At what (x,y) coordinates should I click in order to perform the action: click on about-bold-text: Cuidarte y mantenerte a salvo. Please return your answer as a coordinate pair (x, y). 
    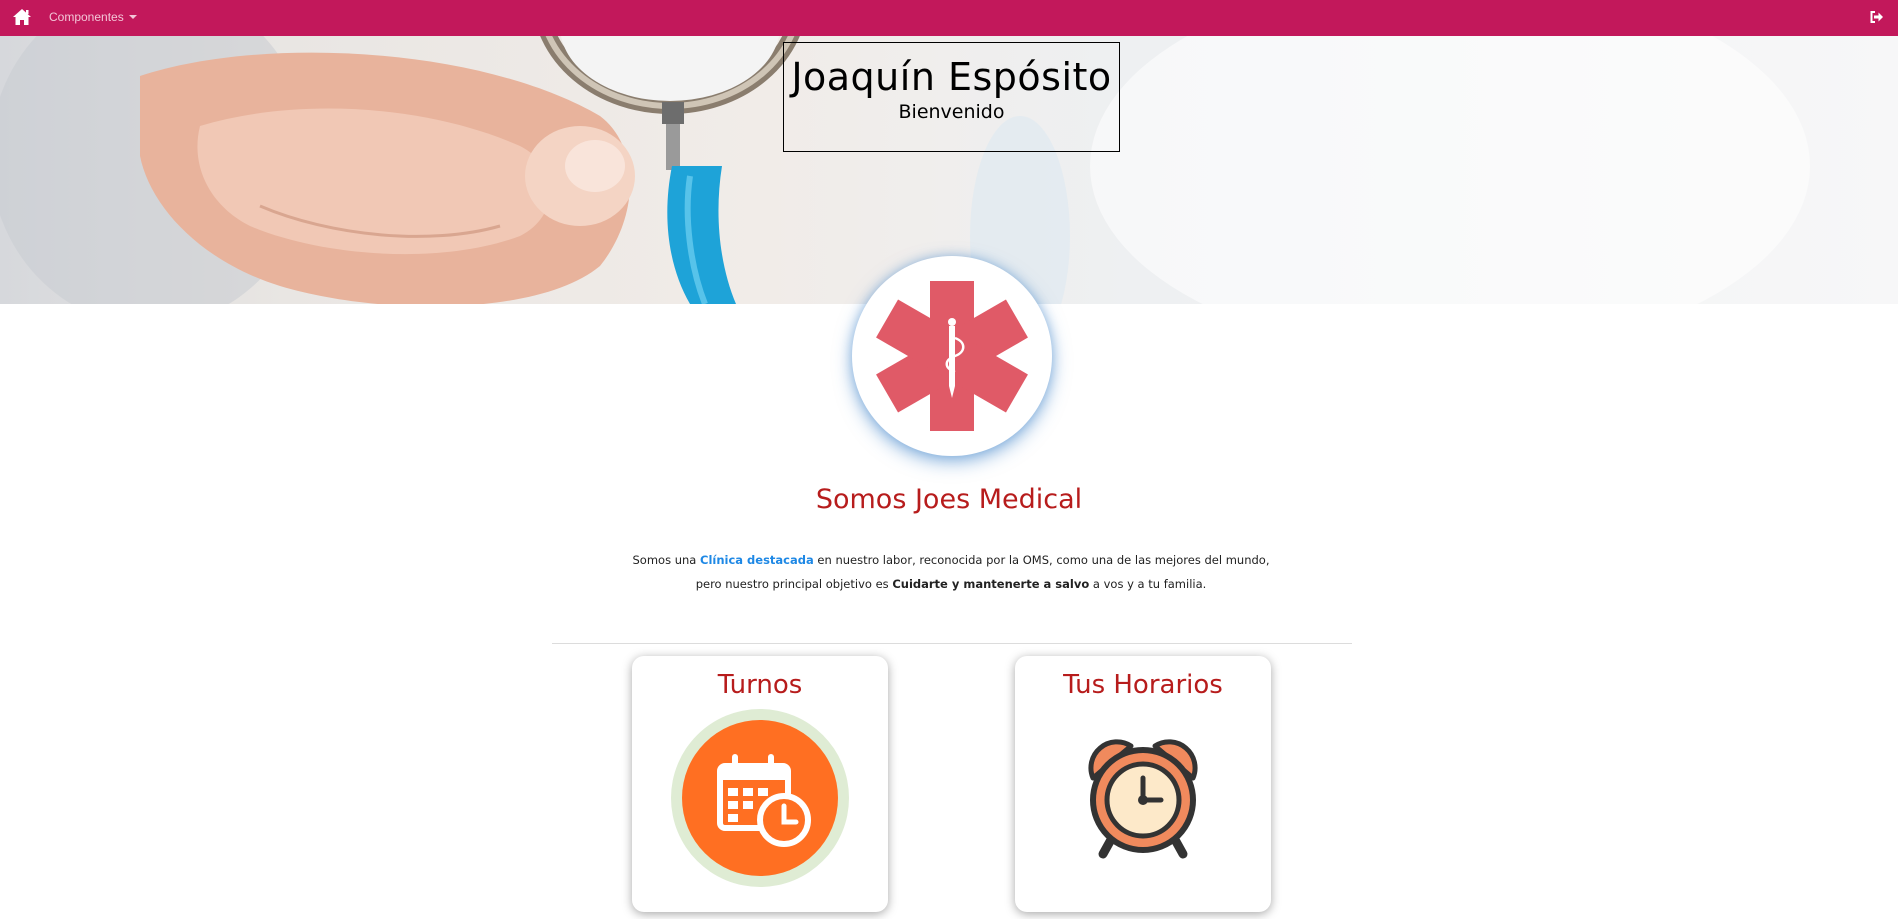
    Looking at the image, I should click on (991, 584).